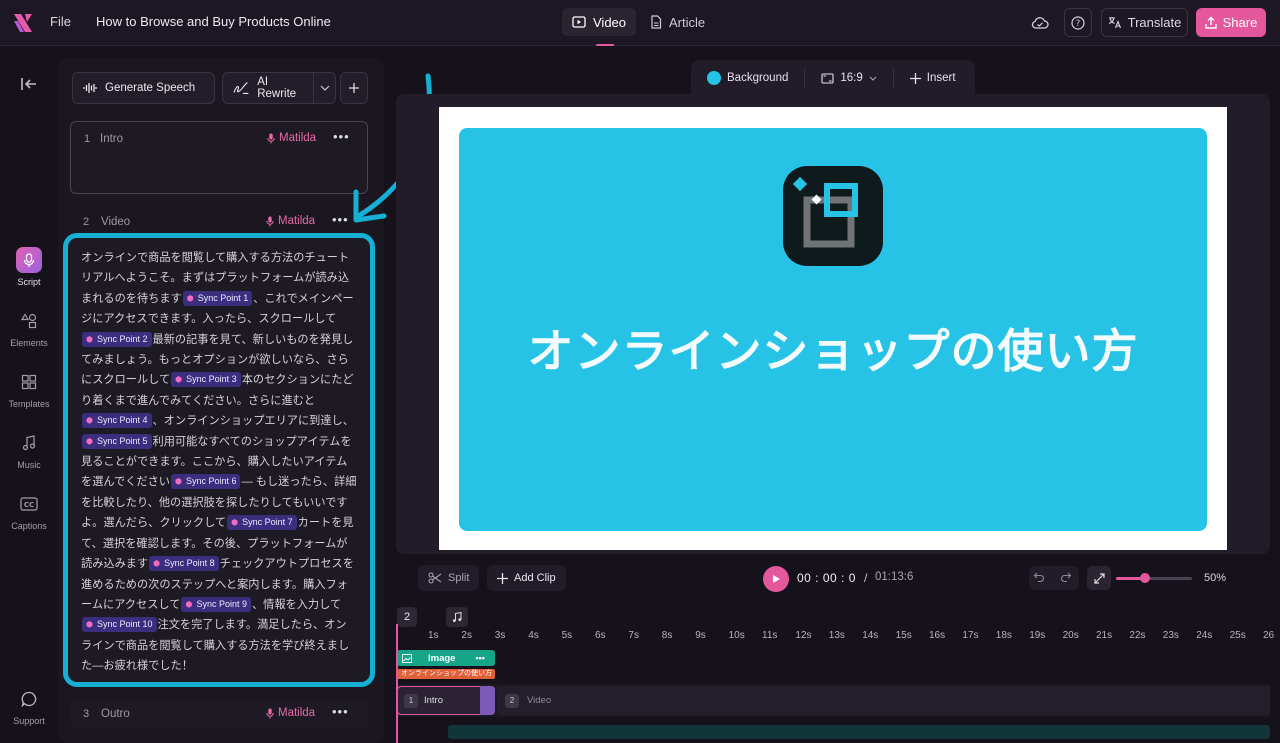  I want to click on cloud-sync-icon, so click(1040, 23).